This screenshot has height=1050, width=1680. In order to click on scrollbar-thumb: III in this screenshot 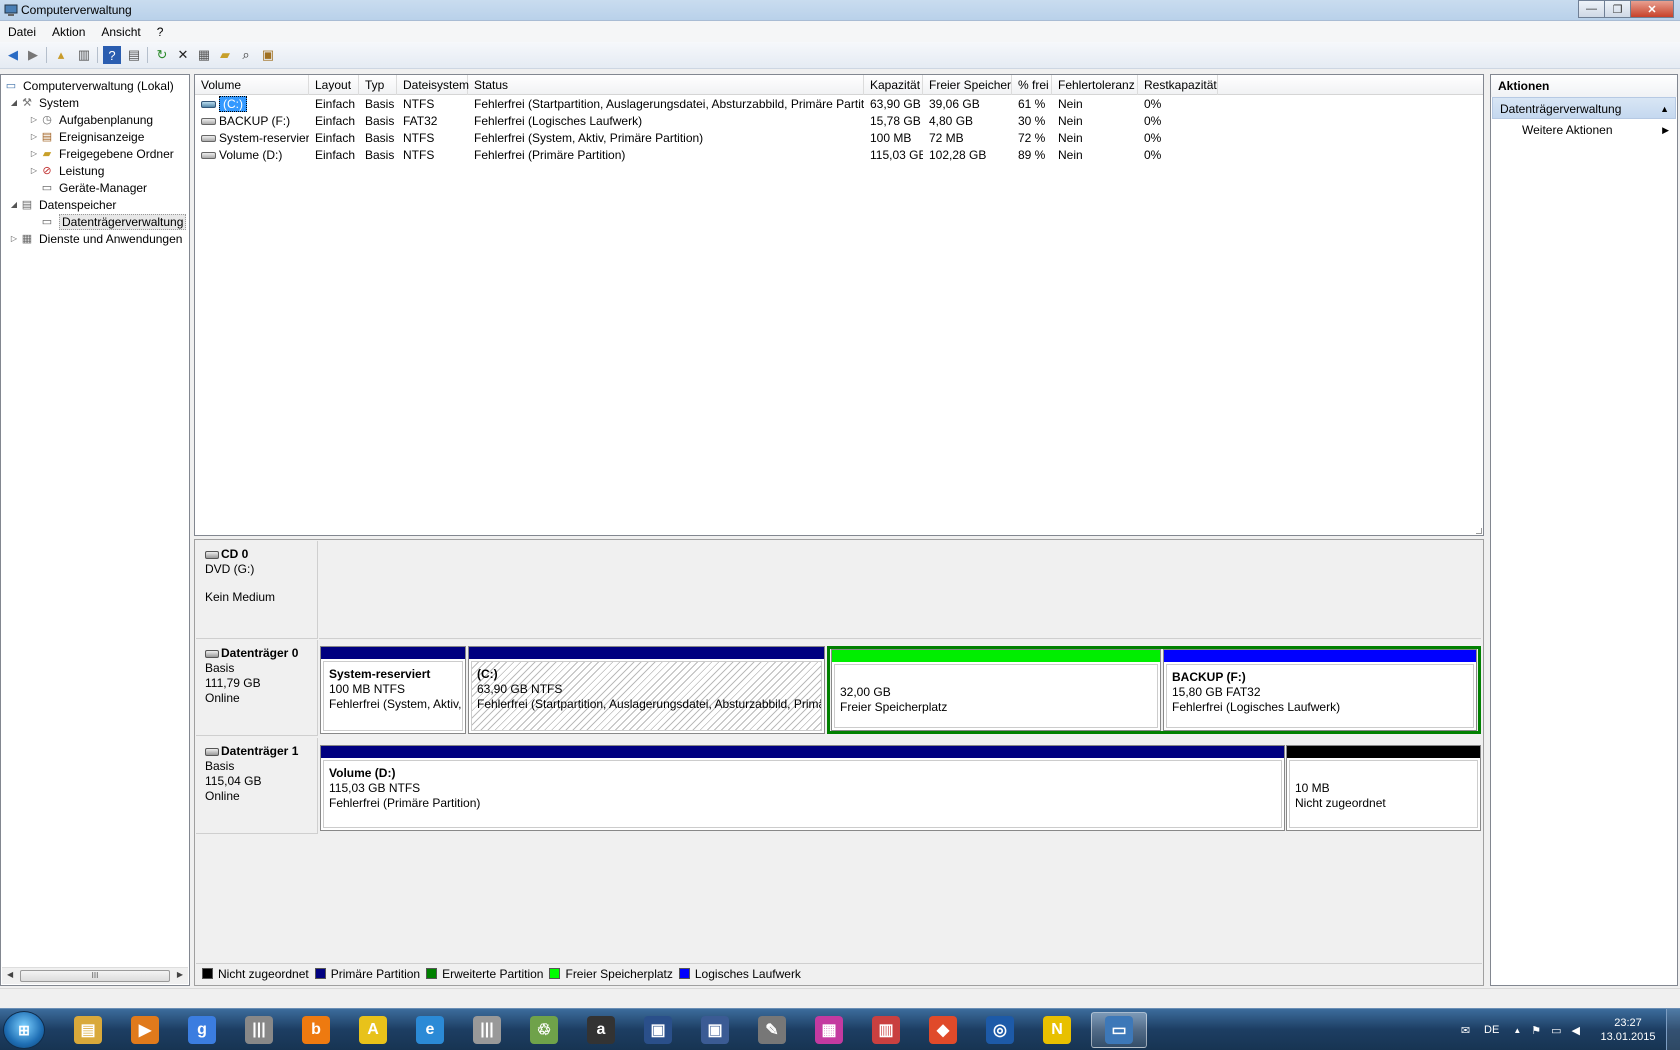, I will do `click(95, 976)`.